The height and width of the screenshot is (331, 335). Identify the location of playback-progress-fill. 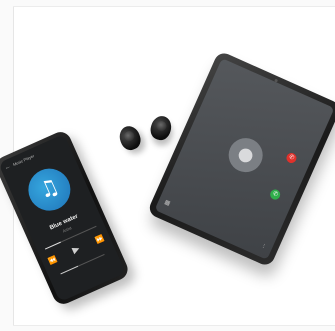
(52, 245).